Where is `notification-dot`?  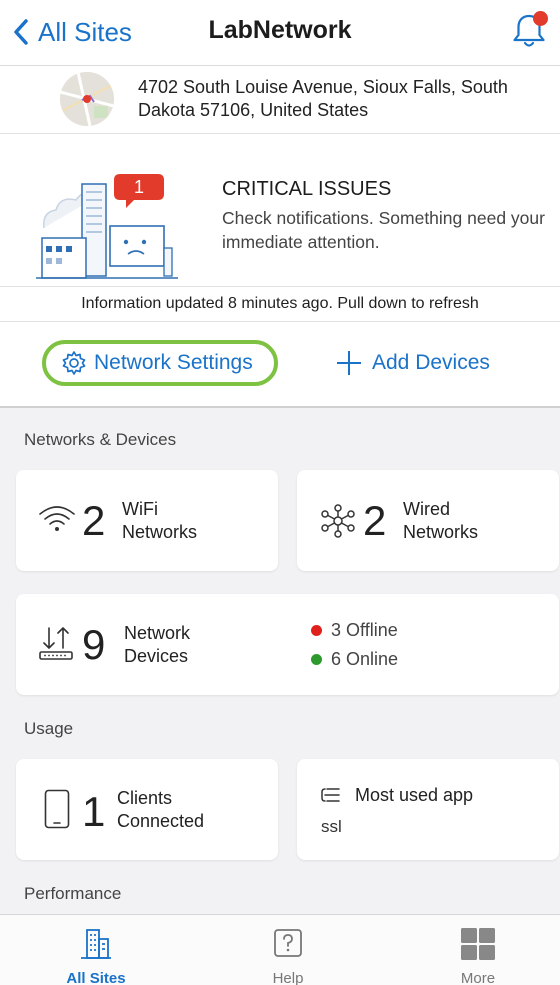 notification-dot is located at coordinates (540, 18).